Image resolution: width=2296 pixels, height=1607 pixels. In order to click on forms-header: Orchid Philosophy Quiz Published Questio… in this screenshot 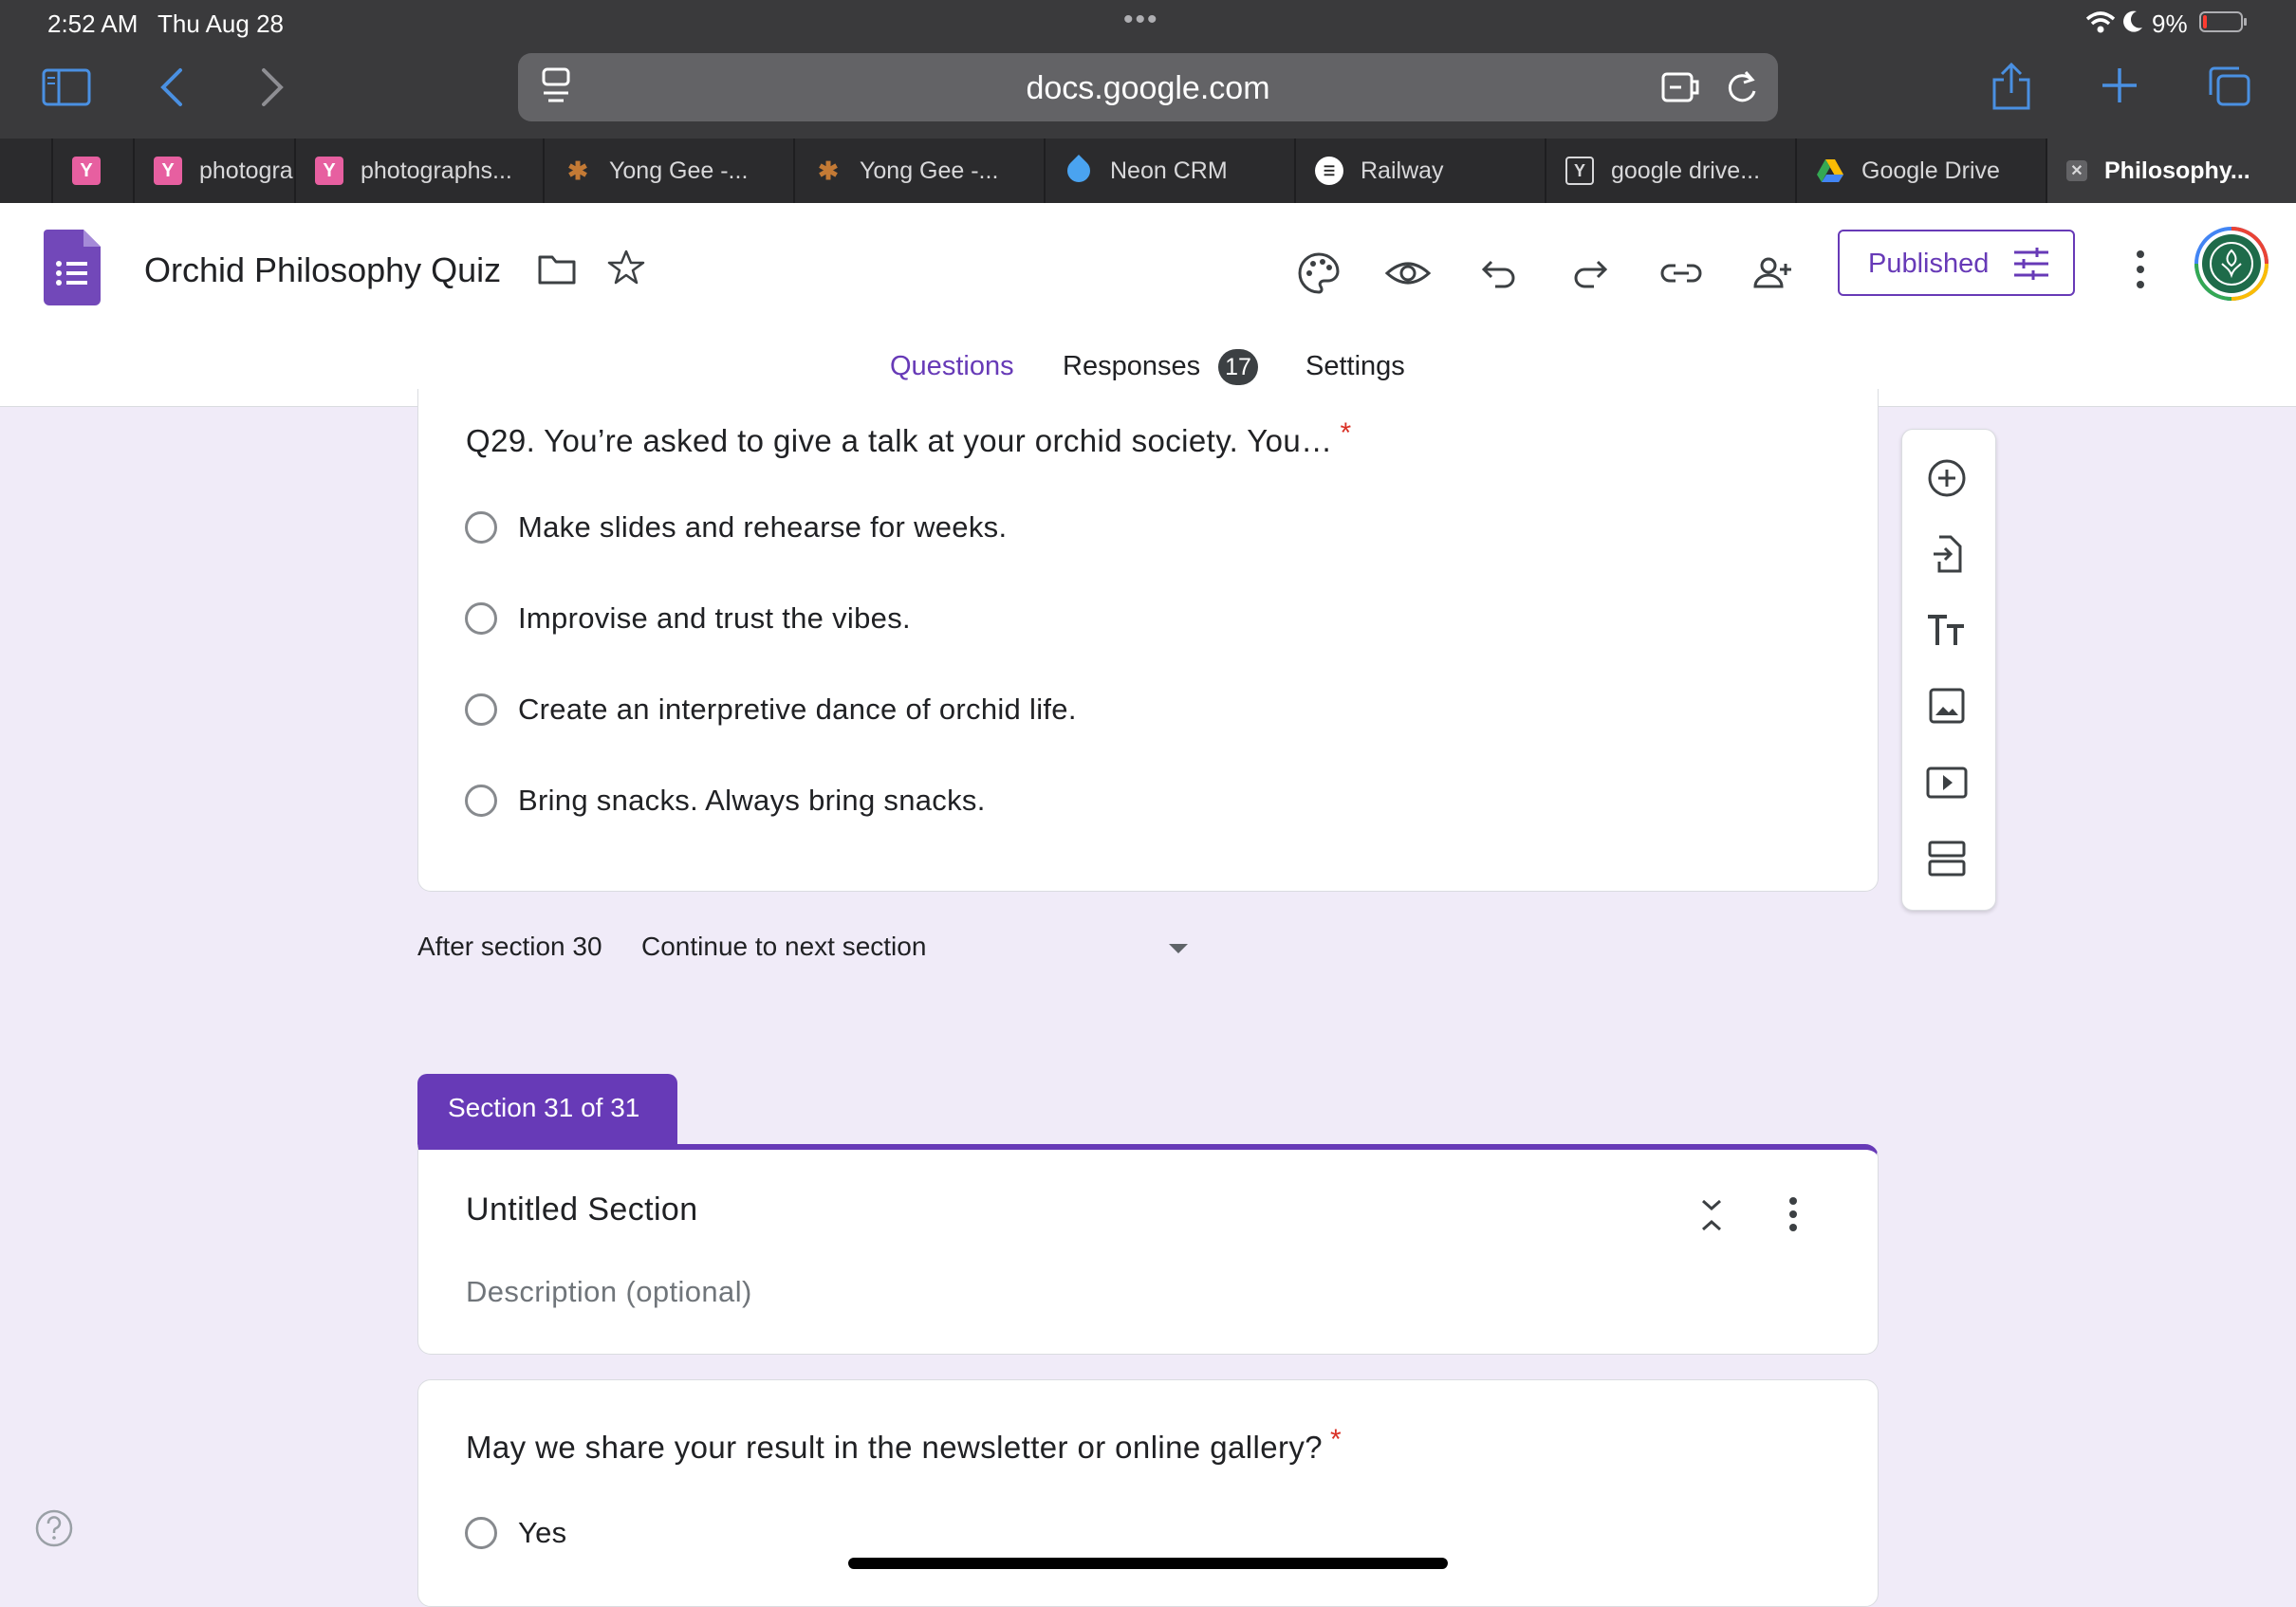, I will do `click(1148, 305)`.